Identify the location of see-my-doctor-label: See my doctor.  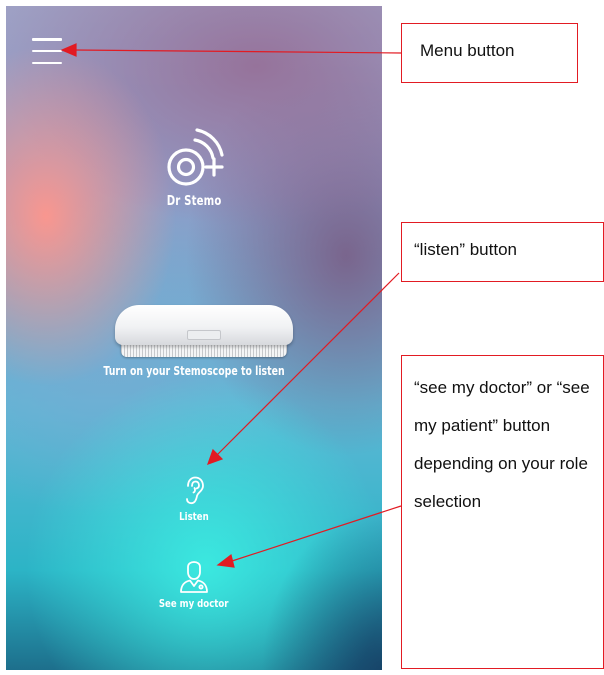
(194, 603).